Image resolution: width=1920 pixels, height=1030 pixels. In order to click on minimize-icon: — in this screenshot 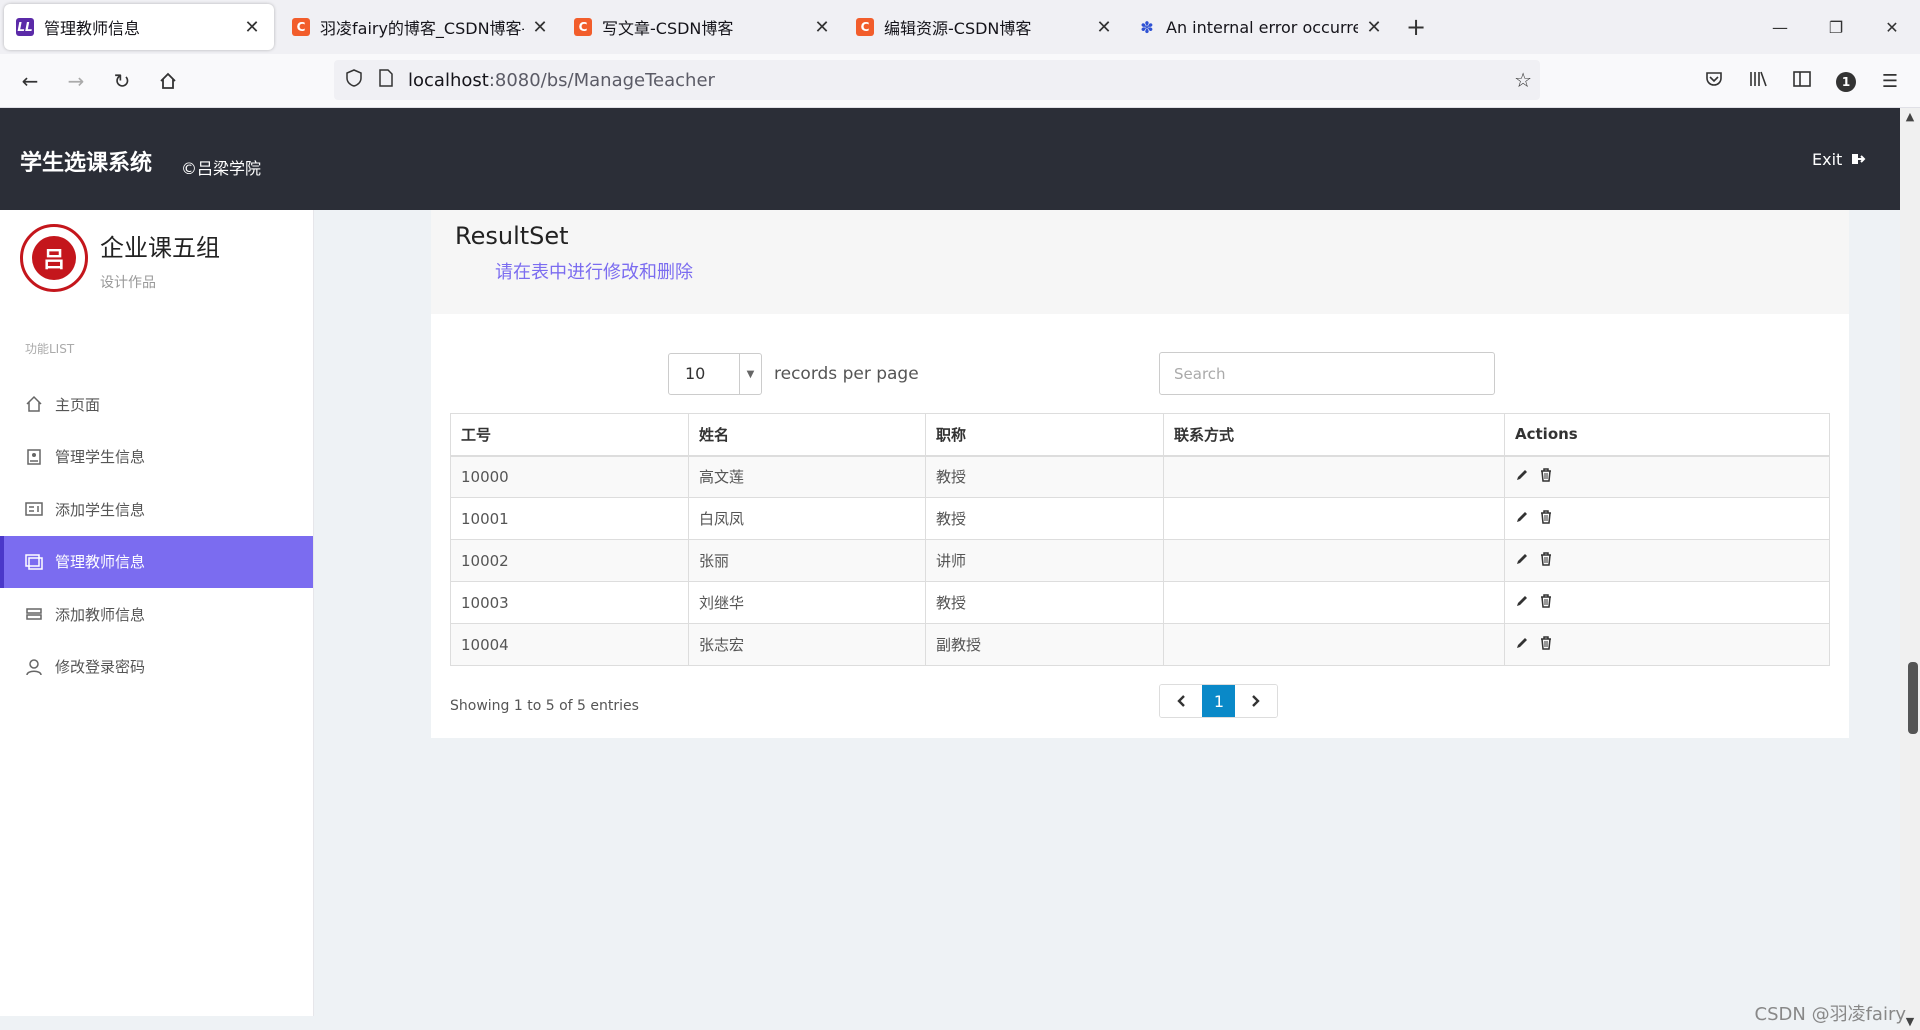, I will do `click(1780, 27)`.